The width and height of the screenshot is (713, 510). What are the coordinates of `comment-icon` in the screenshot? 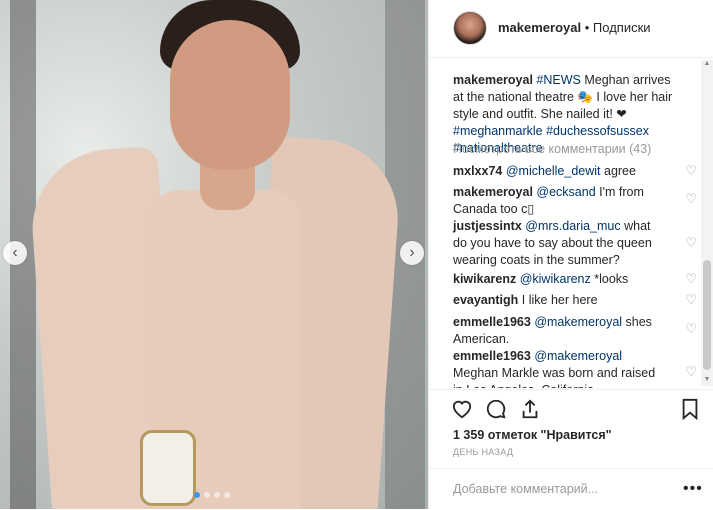 It's located at (496, 409).